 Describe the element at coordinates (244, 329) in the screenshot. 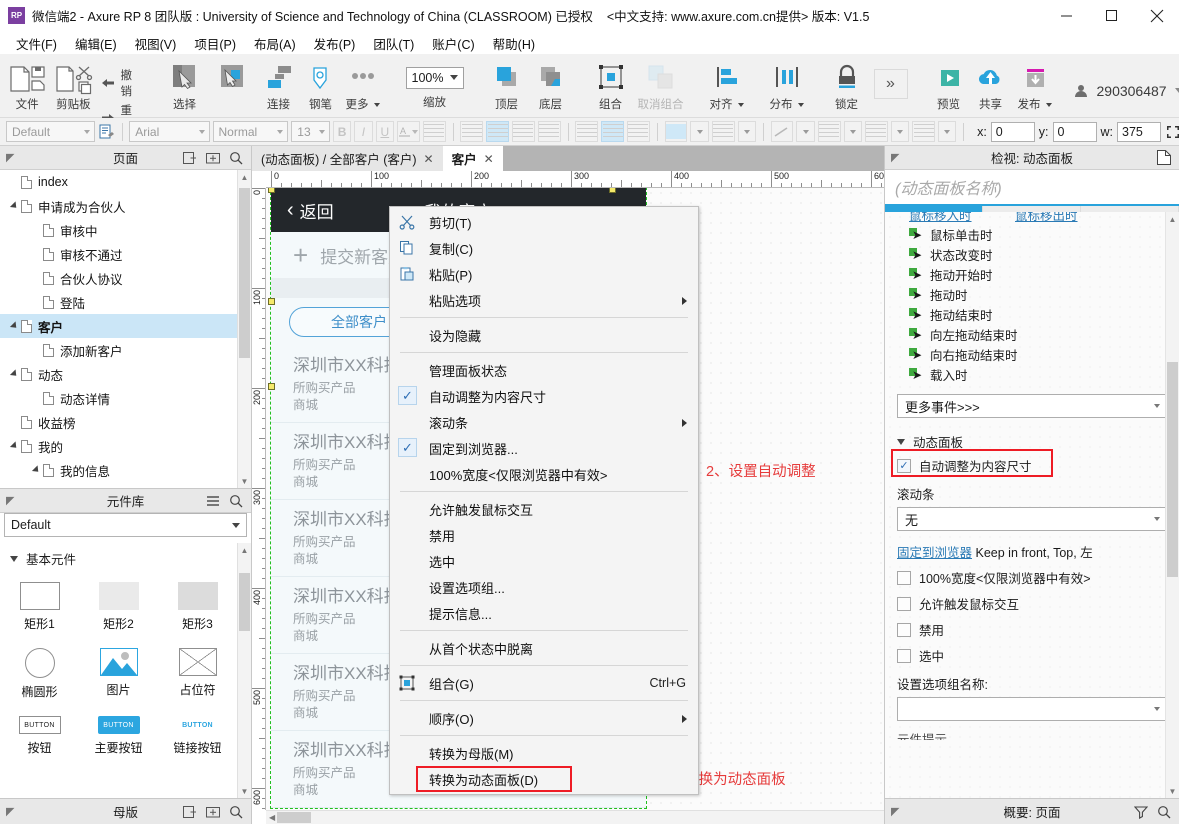

I see `pages-scrollbar: ▲ ▼` at that location.